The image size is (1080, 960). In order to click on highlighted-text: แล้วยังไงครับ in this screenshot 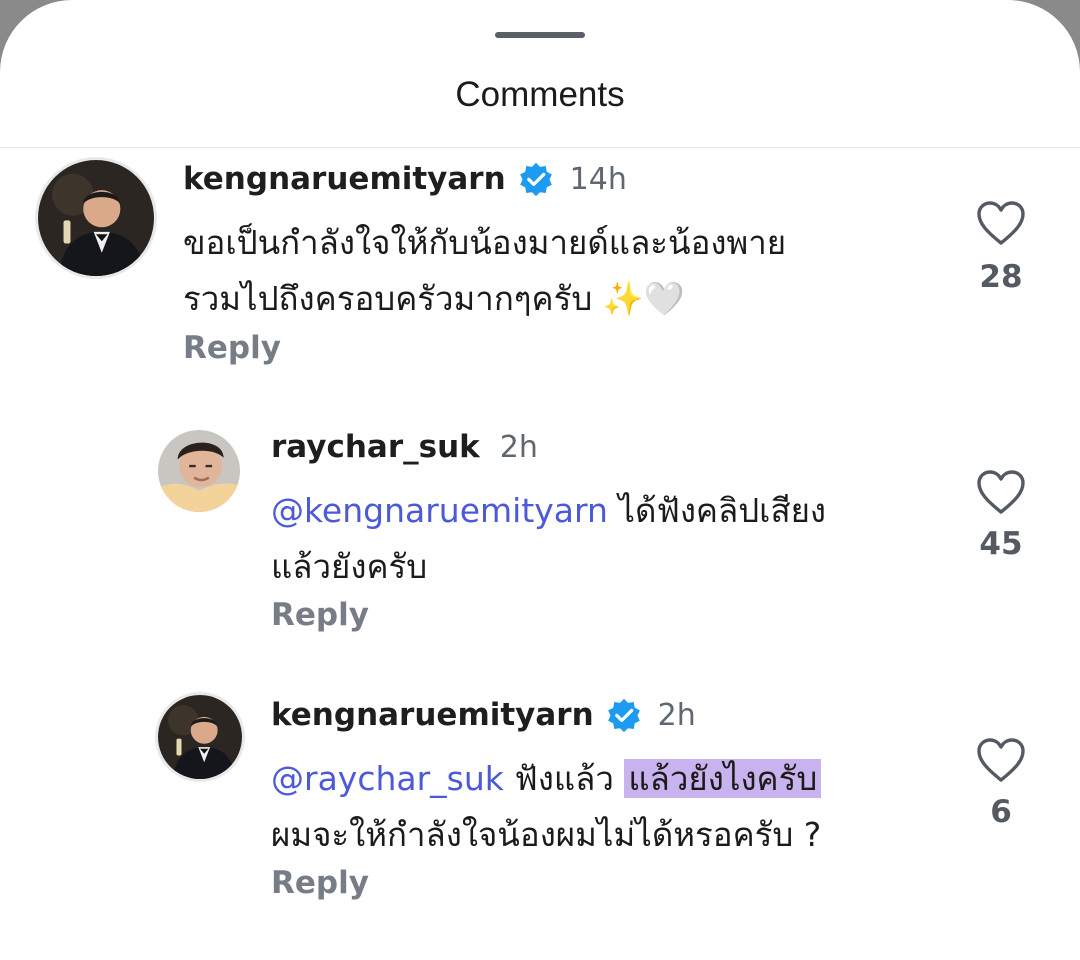, I will do `click(723, 778)`.